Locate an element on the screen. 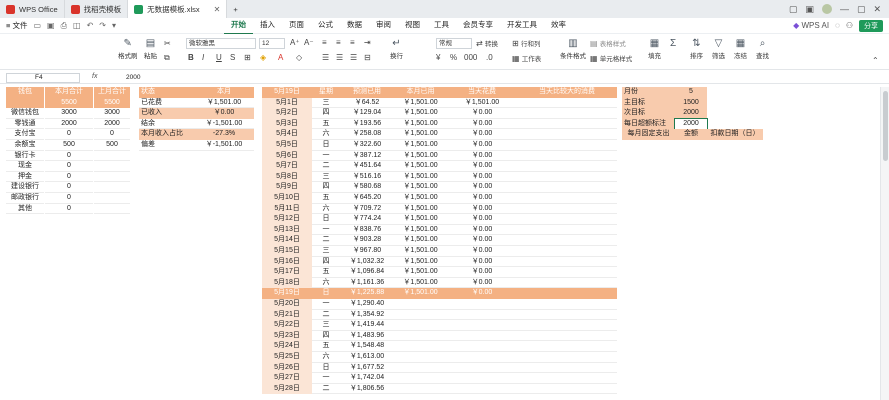 The image size is (889, 400). daily-cell: ￥193.56 is located at coordinates (367, 124).